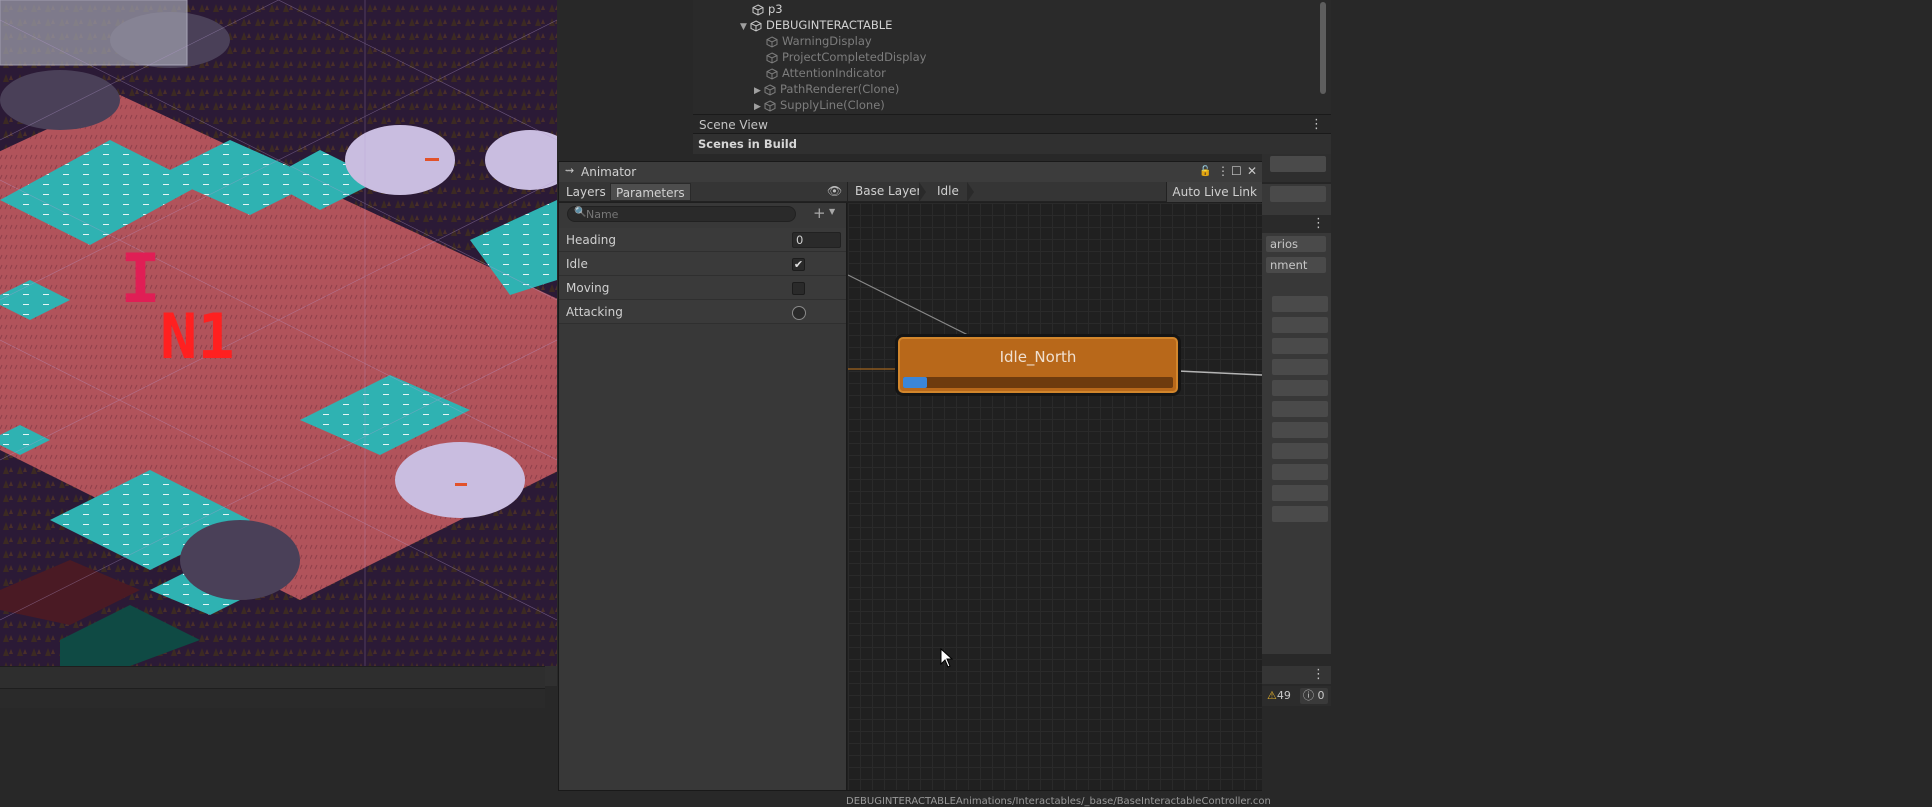 Image resolution: width=1932 pixels, height=807 pixels. What do you see at coordinates (1283, 695) in the screenshot?
I see `warning-count: 49` at bounding box center [1283, 695].